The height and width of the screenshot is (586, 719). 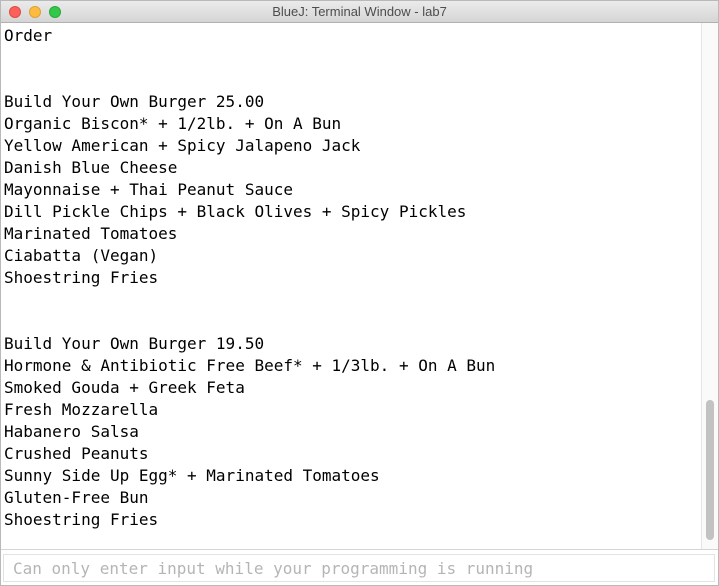 What do you see at coordinates (182, 145) in the screenshot?
I see `output-line: Yellow American + Spicy Jalapeno Jack` at bounding box center [182, 145].